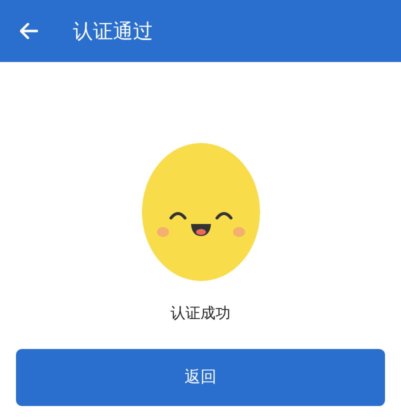 This screenshot has width=401, height=418. What do you see at coordinates (200, 212) in the screenshot?
I see `smiley-icon` at bounding box center [200, 212].